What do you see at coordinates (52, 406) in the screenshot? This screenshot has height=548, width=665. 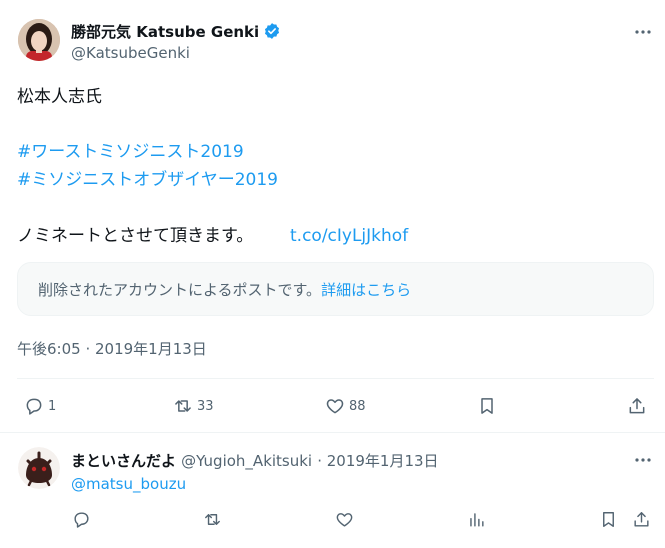 I see `reply-count: 1` at bounding box center [52, 406].